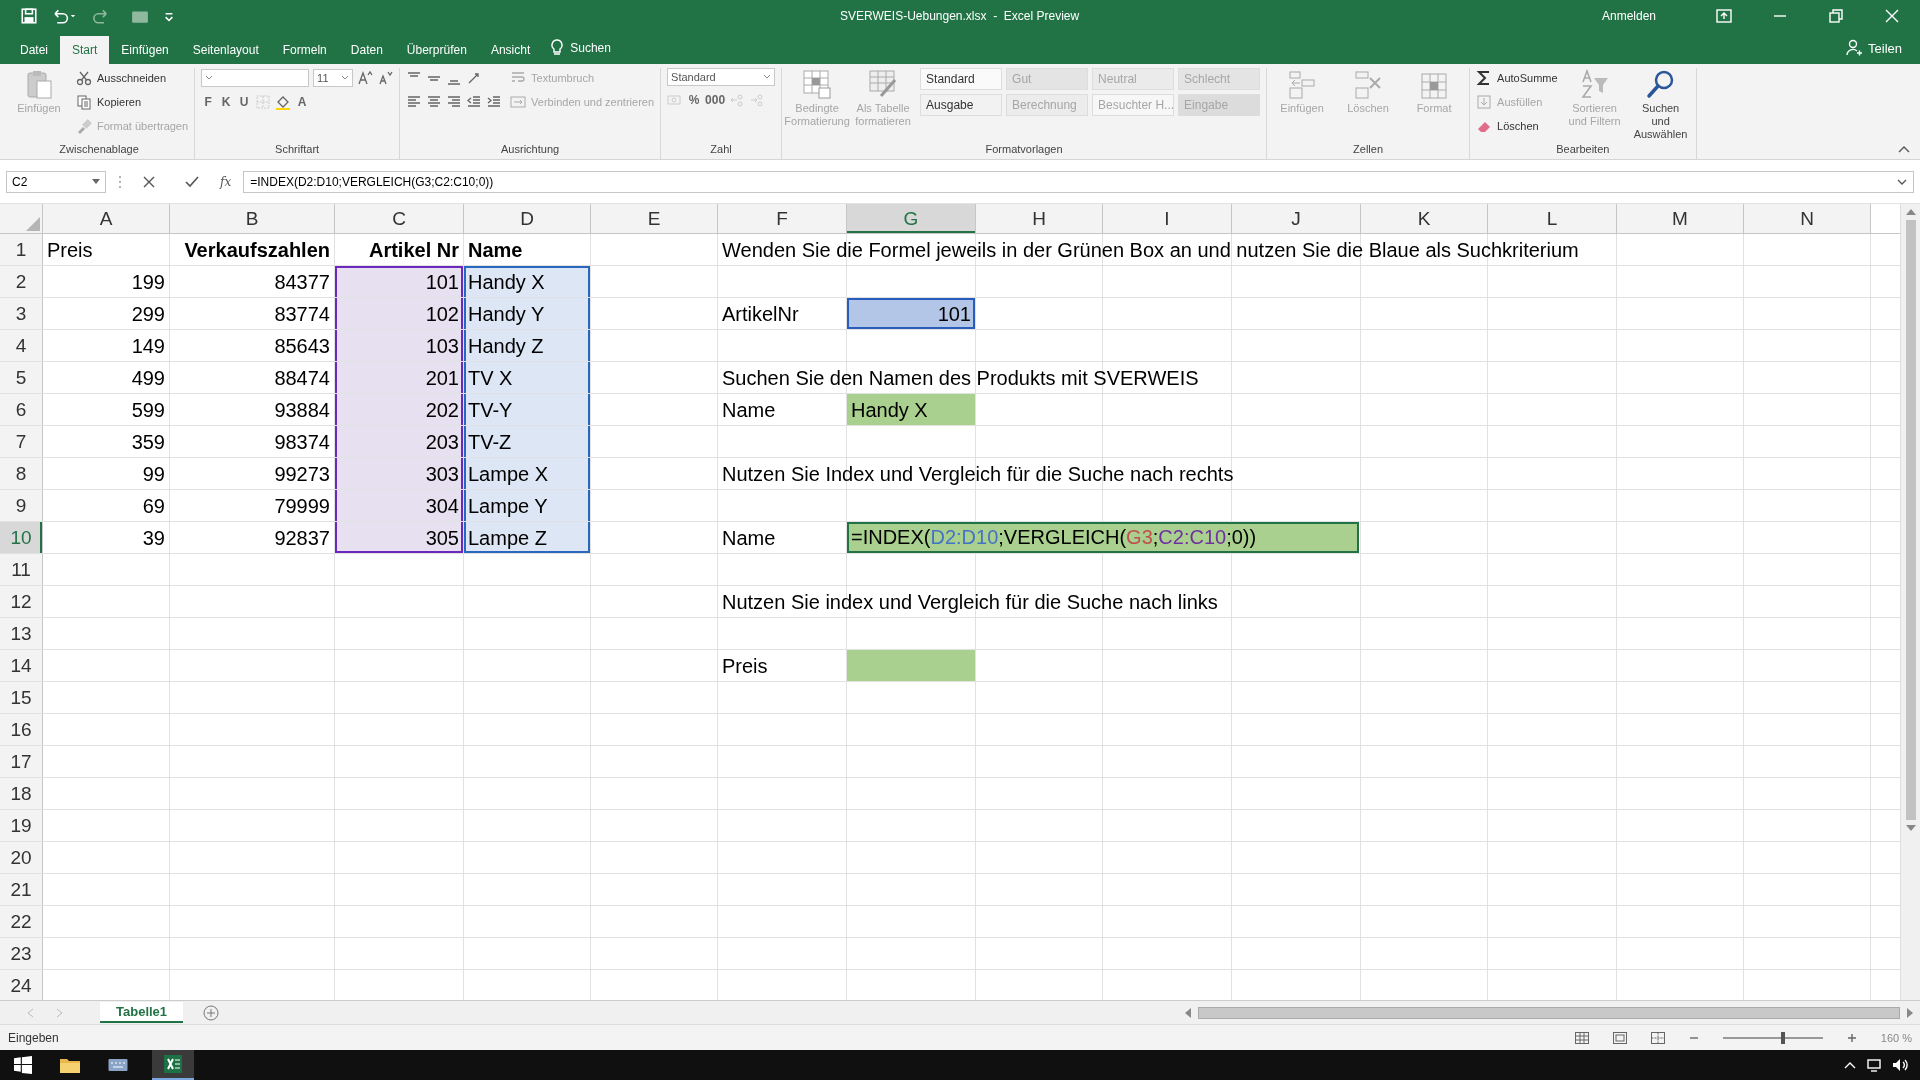 This screenshot has width=1920, height=1080. What do you see at coordinates (1657, 1037) in the screenshot?
I see `page-break-icon` at bounding box center [1657, 1037].